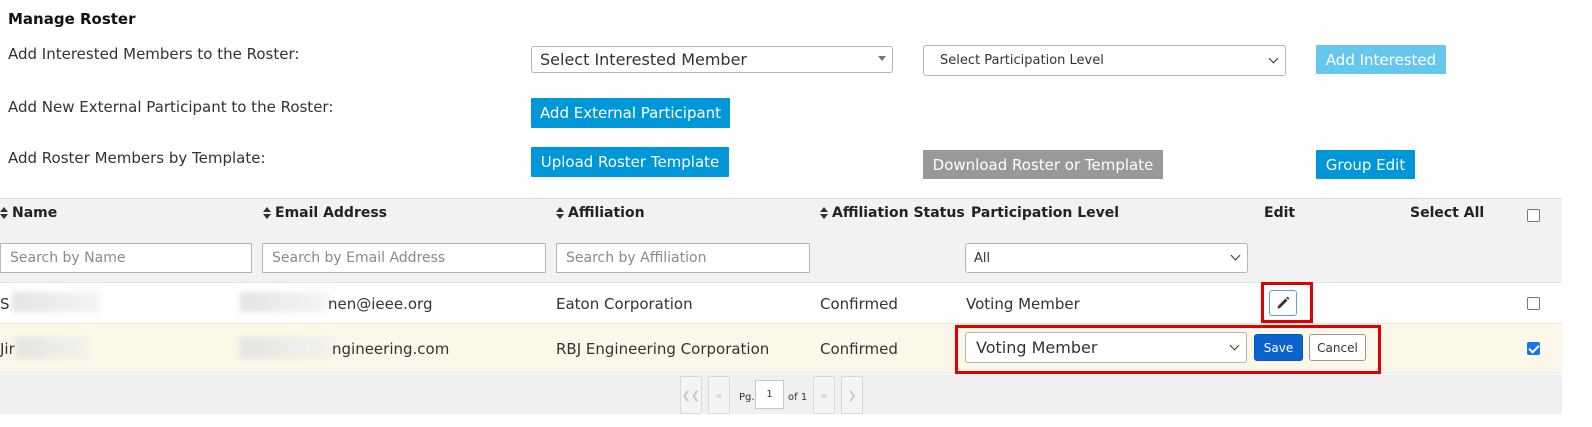 Image resolution: width=1592 pixels, height=427 pixels. Describe the element at coordinates (606, 213) in the screenshot. I see `column-header-affiliation-label: Affiliation` at that location.